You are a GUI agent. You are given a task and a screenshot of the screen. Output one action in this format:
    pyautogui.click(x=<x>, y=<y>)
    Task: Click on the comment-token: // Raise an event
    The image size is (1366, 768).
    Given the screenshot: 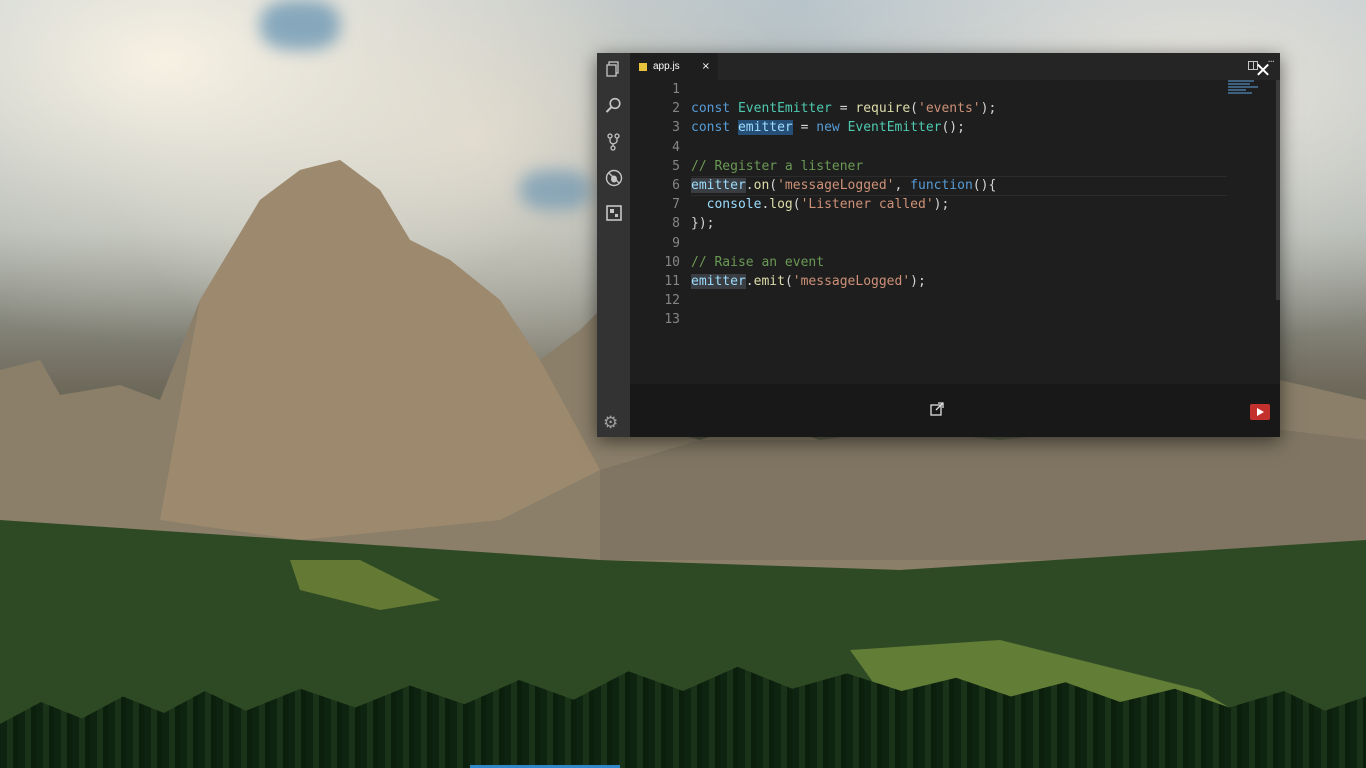 What is the action you would take?
    pyautogui.click(x=758, y=262)
    